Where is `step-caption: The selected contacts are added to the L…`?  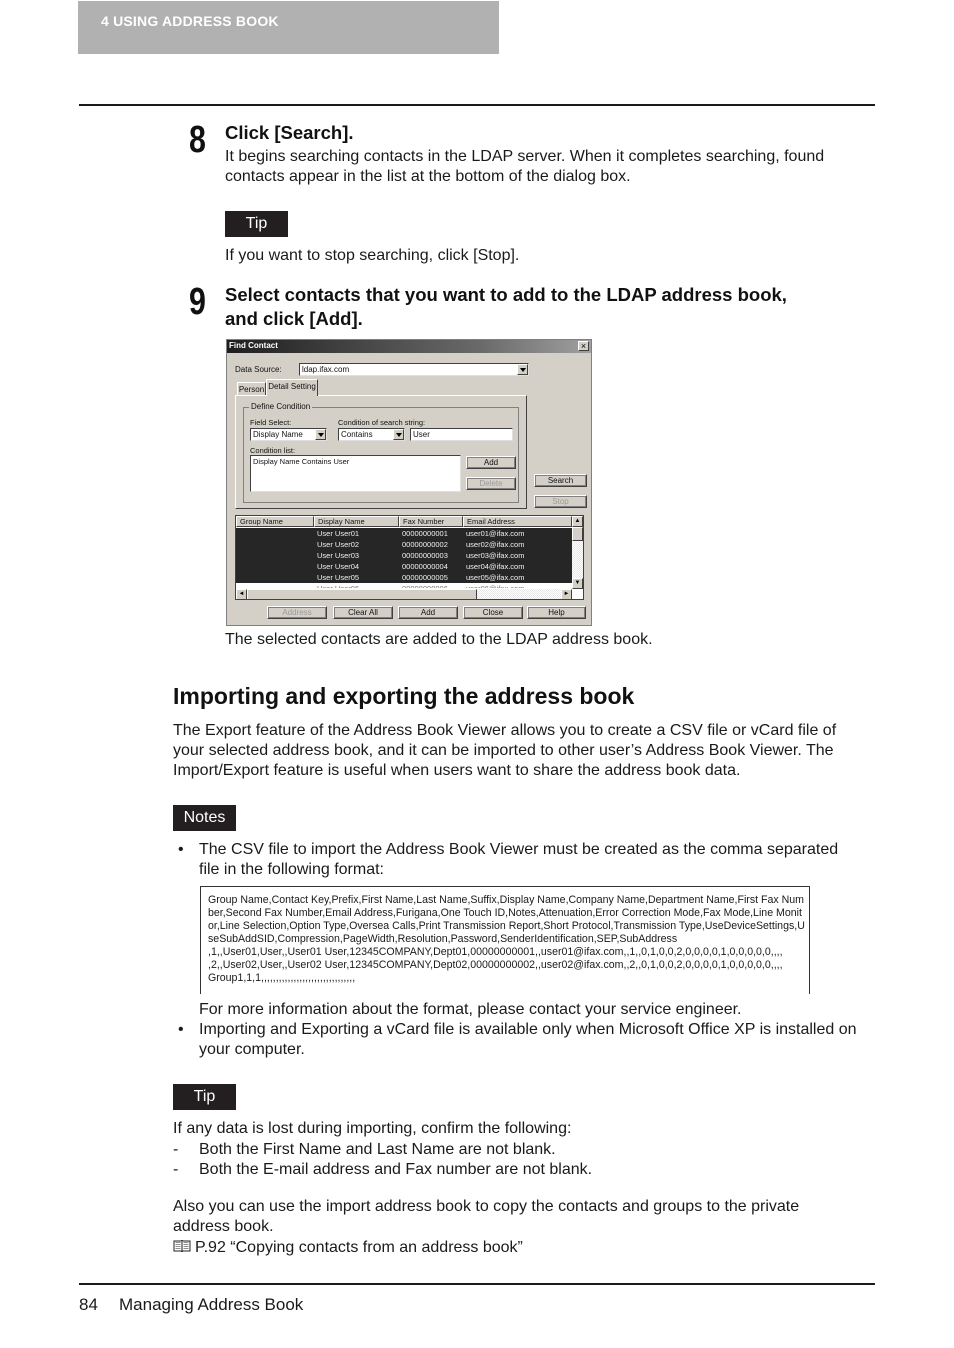 step-caption: The selected contacts are added to the L… is located at coordinates (439, 639).